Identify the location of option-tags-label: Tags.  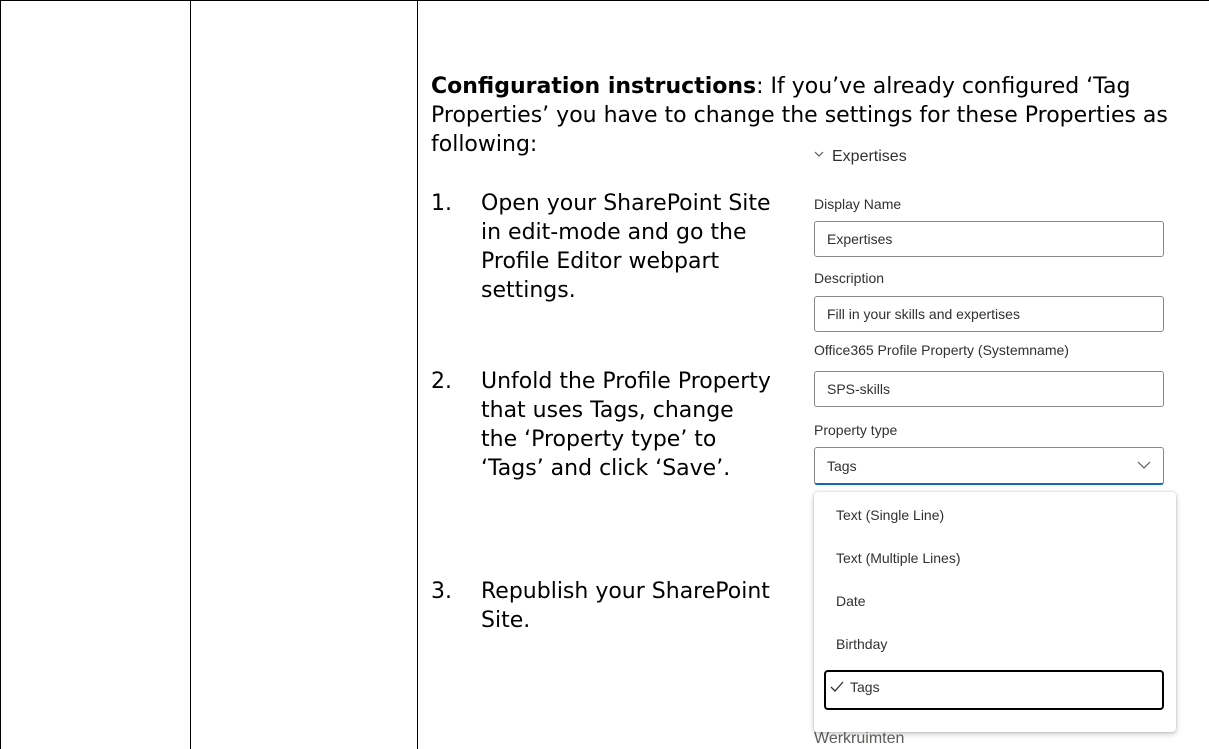
(865, 687).